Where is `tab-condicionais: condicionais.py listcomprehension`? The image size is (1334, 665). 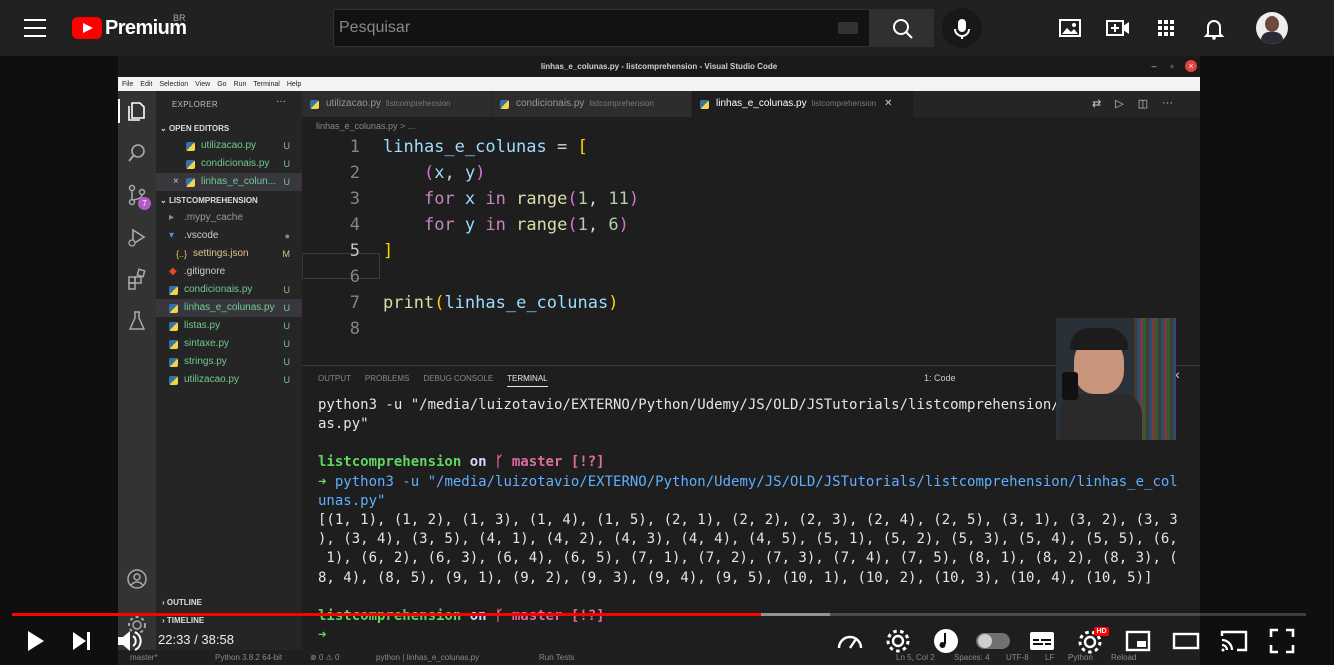 tab-condicionais: condicionais.py listcomprehension is located at coordinates (592, 104).